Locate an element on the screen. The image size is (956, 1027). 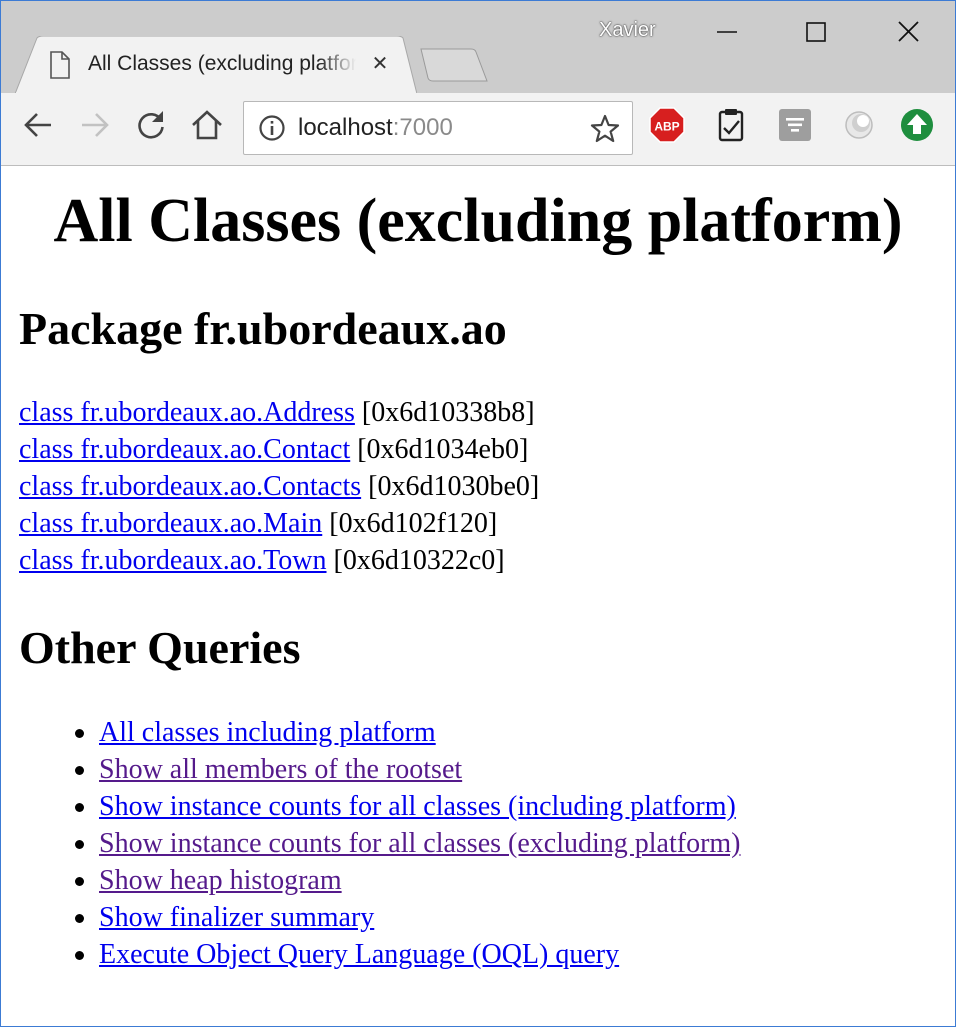
url-host: localhost is located at coordinates (345, 127).